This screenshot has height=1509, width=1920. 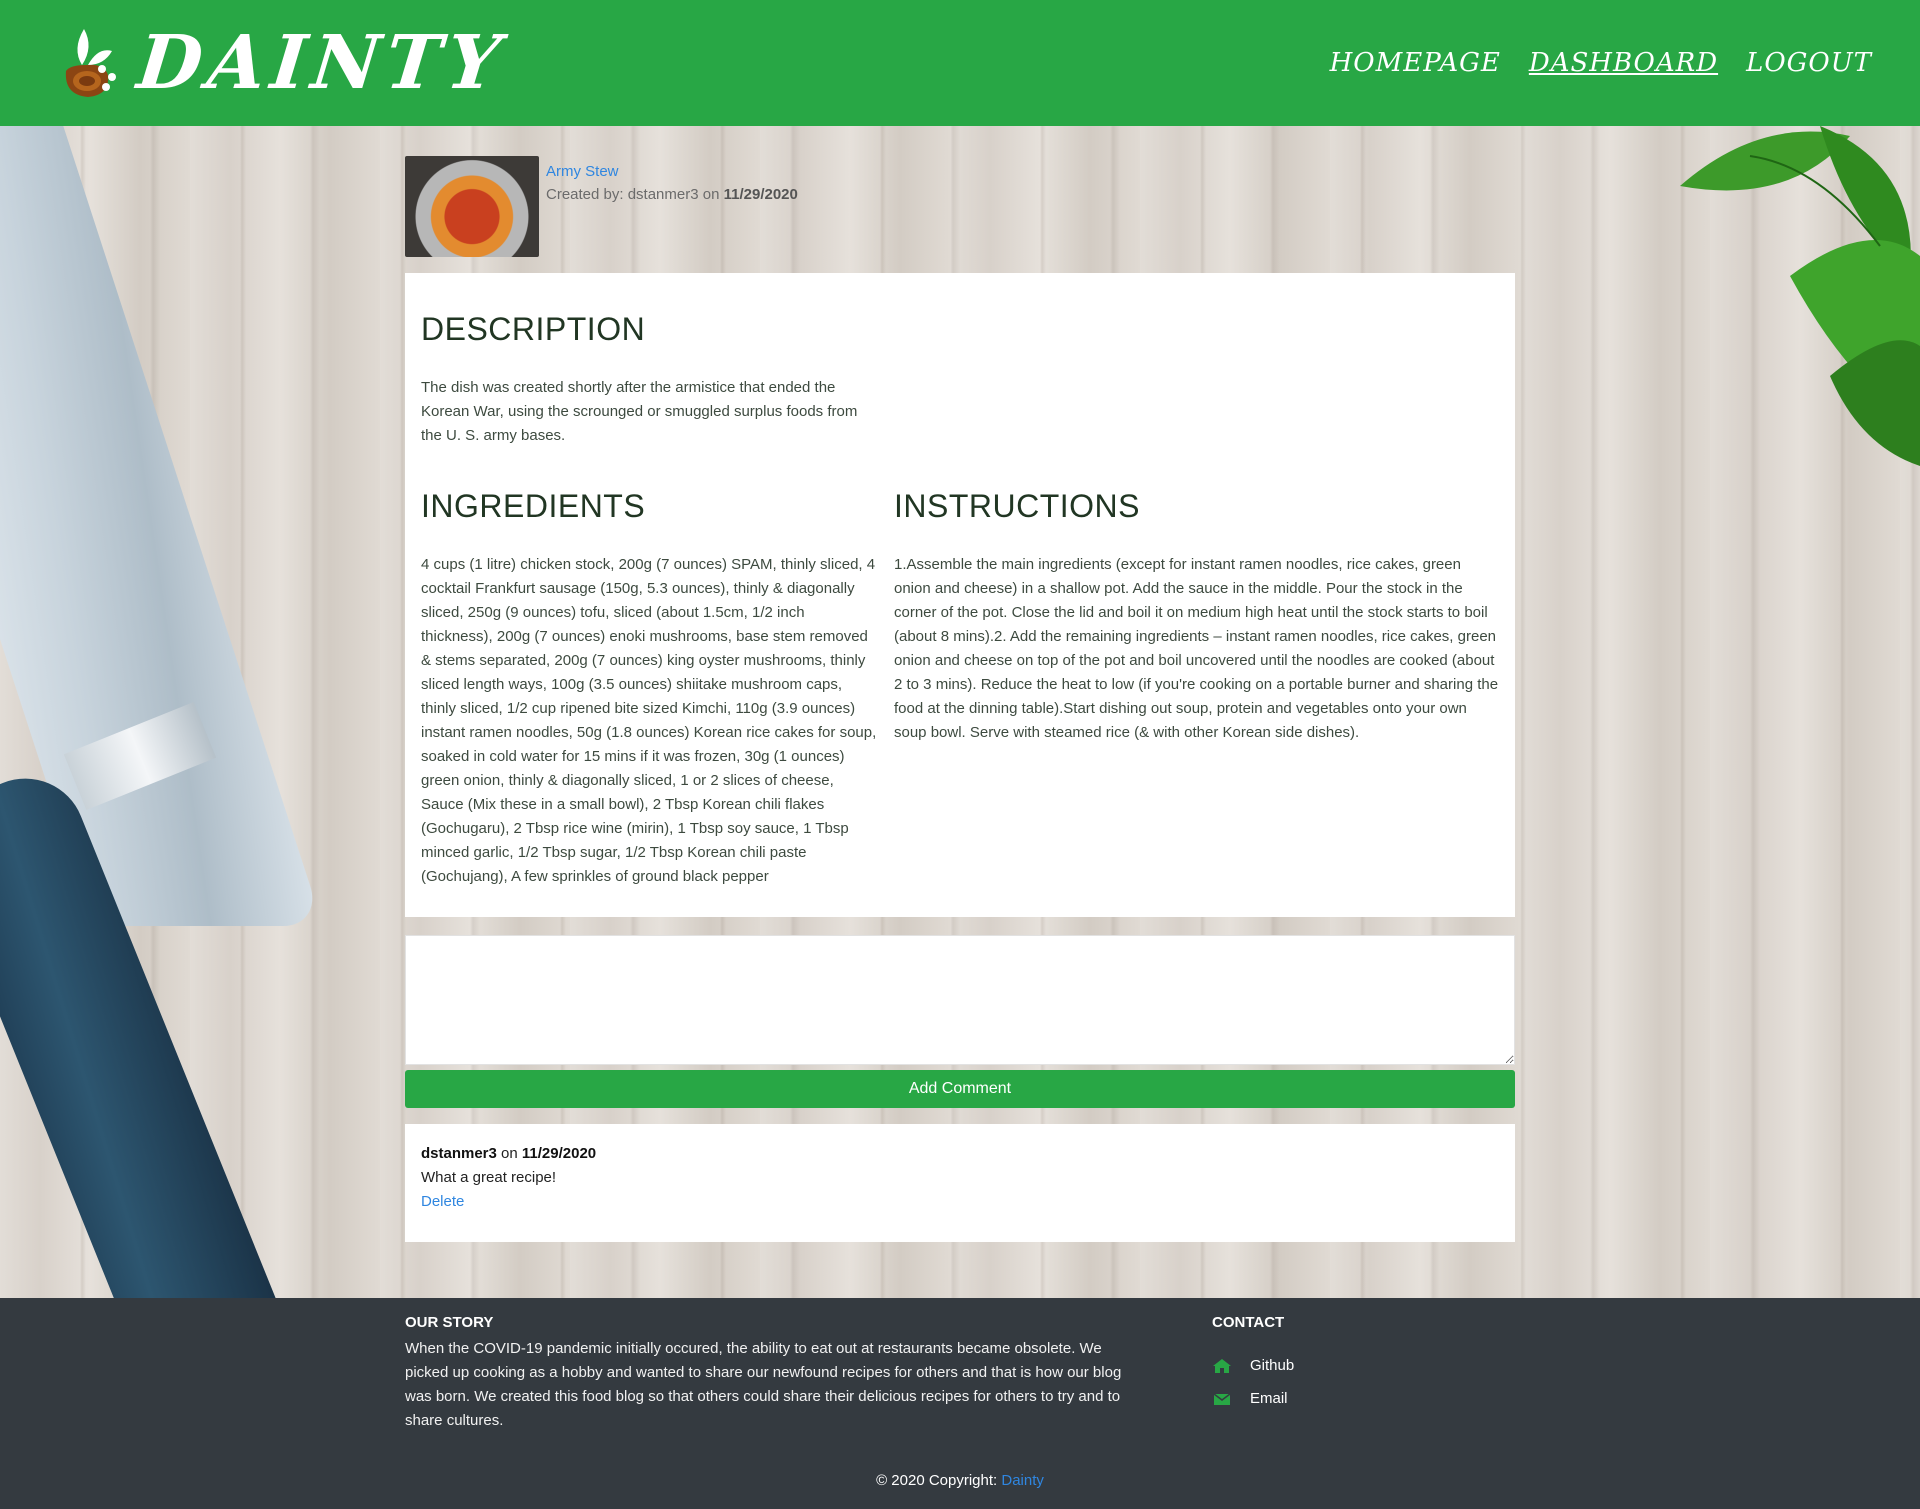 I want to click on nav-dashboard: DASHBOARD, so click(x=1623, y=63).